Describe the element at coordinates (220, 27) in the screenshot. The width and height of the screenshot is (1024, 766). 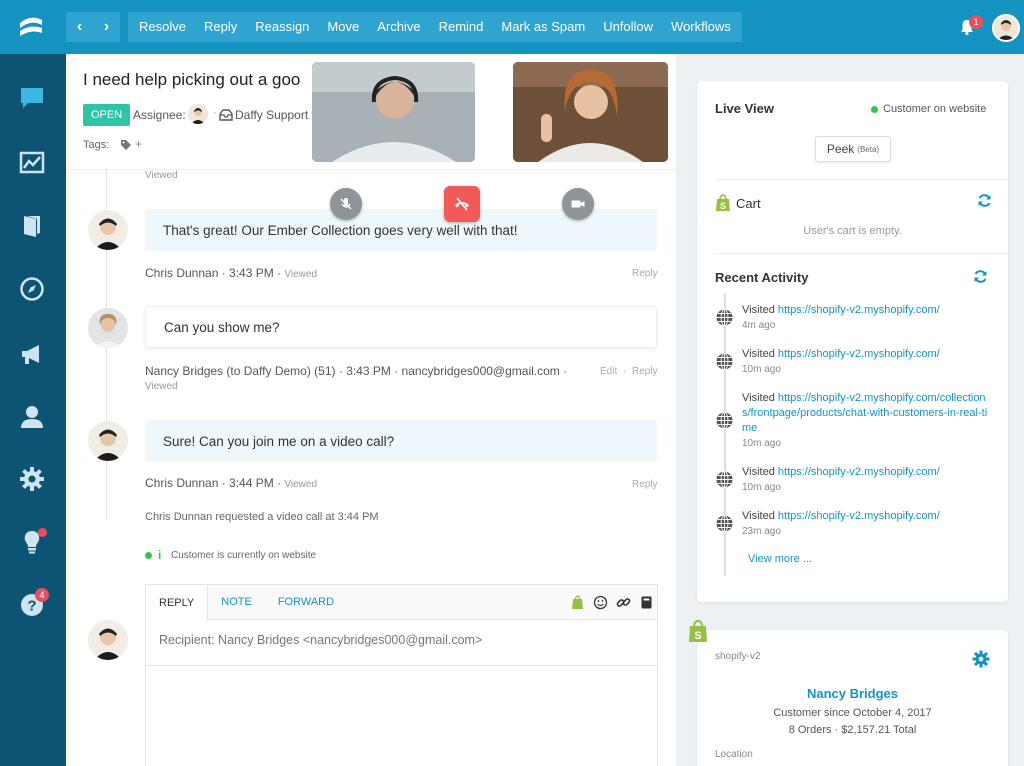
I see `reply-button: Reply` at that location.